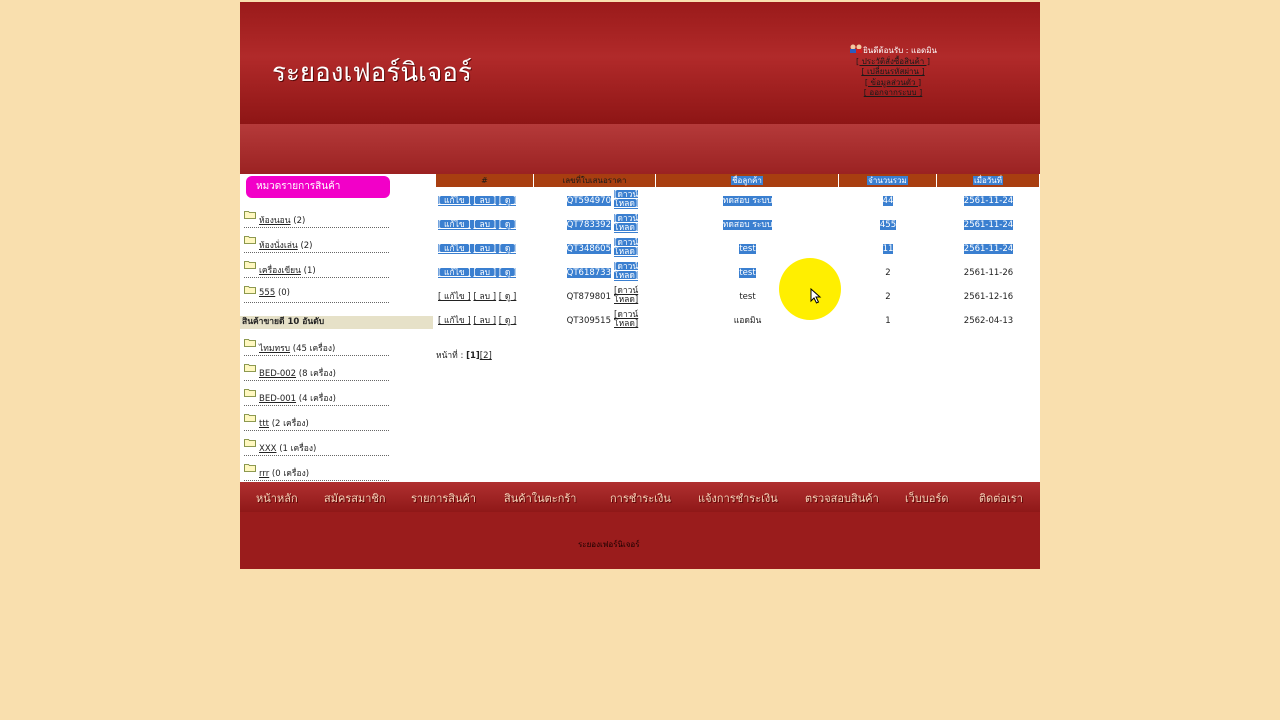 The width and height of the screenshot is (1280, 720). Describe the element at coordinates (927, 498) in the screenshot. I see `nav-webboard: เว็บบอร์ด` at that location.